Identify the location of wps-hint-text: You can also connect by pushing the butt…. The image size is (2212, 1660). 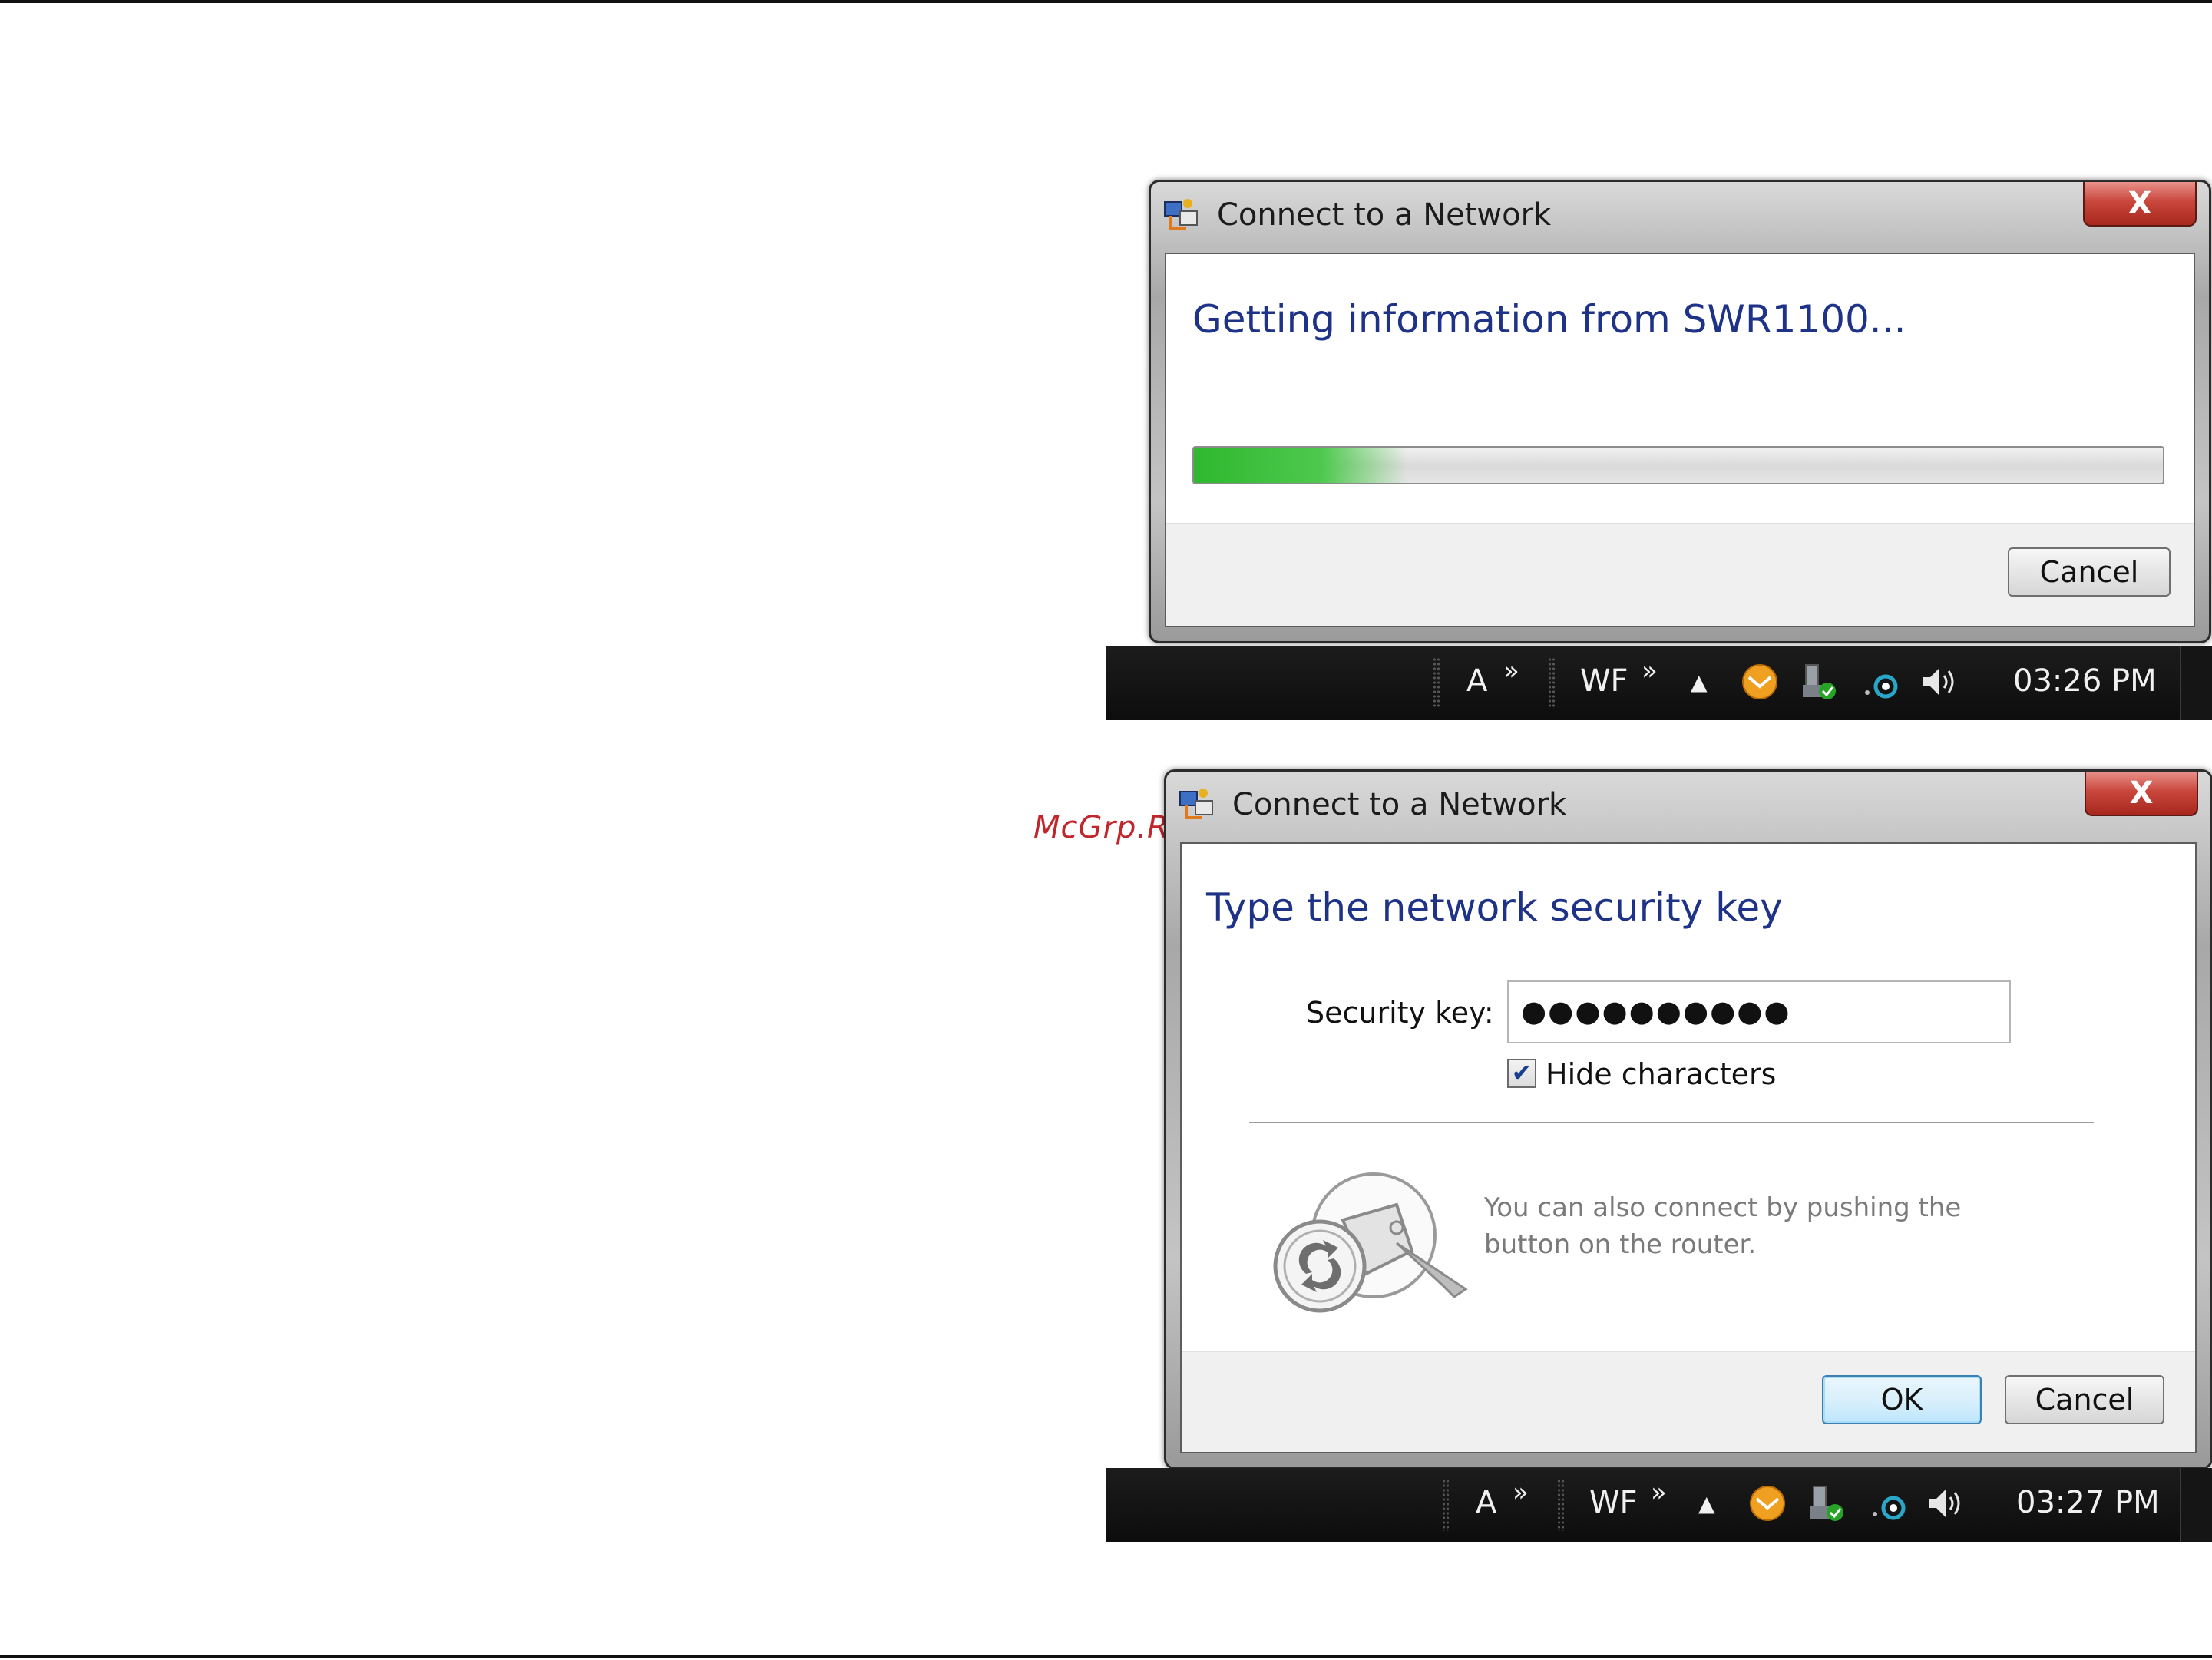
(1723, 1226).